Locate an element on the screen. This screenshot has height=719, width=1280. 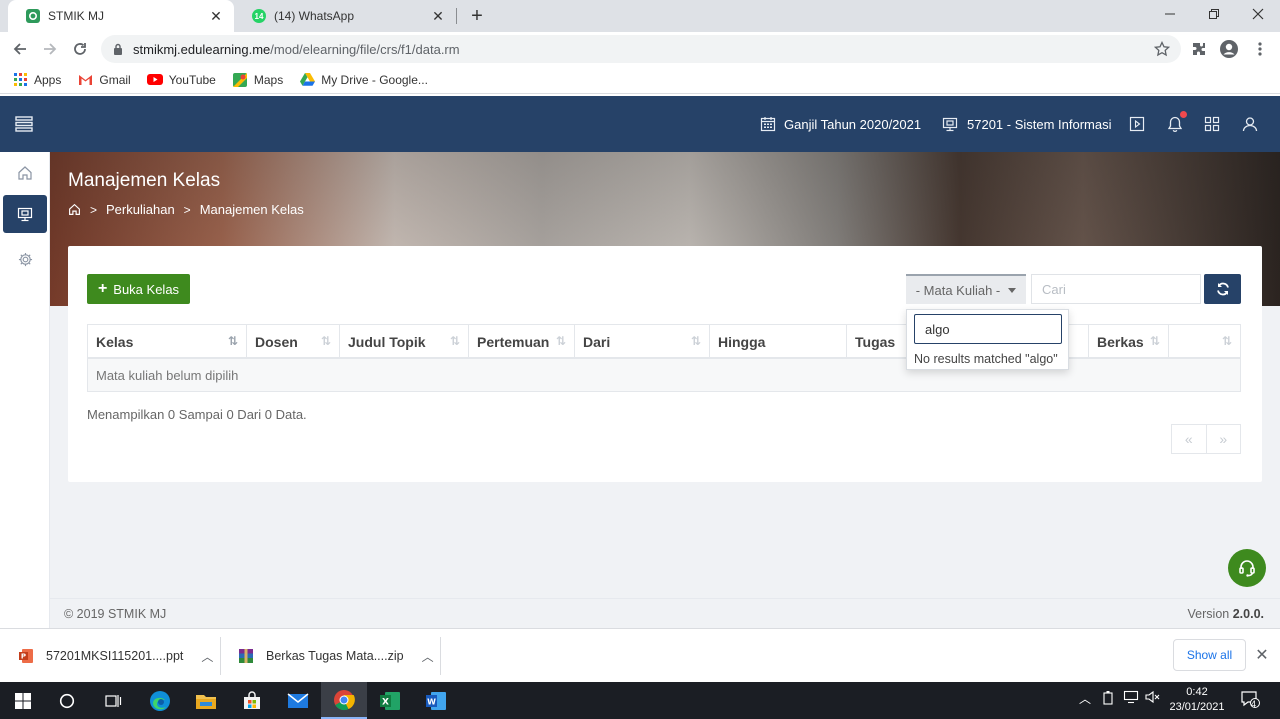
column-actions: ⇅ is located at coordinates (1204, 341).